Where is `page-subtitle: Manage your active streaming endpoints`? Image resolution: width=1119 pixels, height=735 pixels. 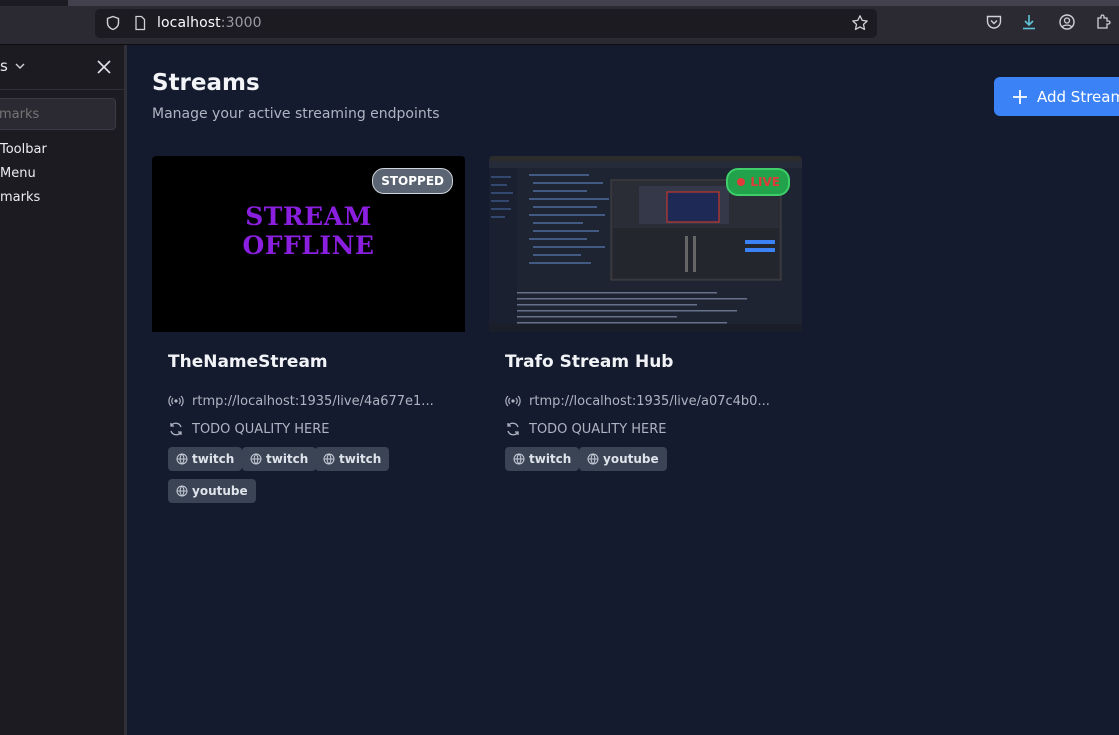 page-subtitle: Manage your active streaming endpoints is located at coordinates (296, 114).